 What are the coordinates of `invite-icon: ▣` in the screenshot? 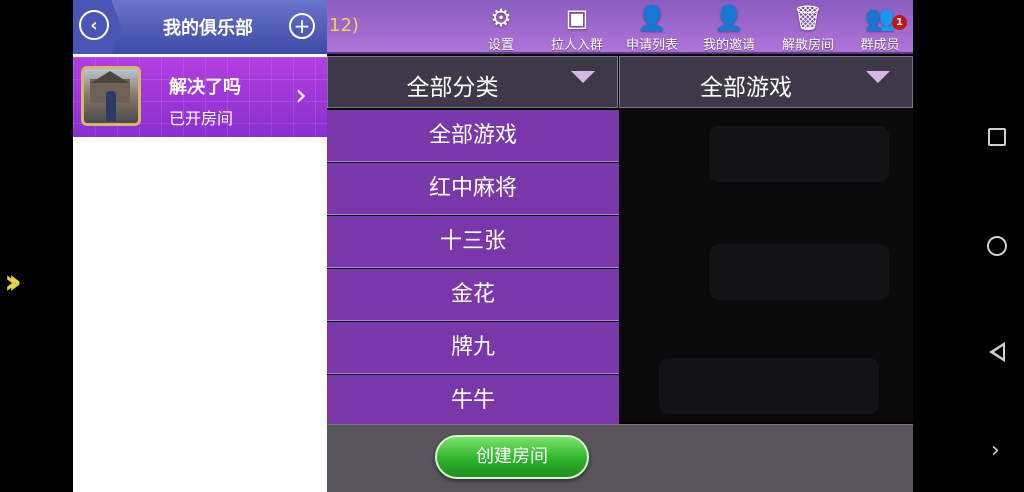 It's located at (577, 18).